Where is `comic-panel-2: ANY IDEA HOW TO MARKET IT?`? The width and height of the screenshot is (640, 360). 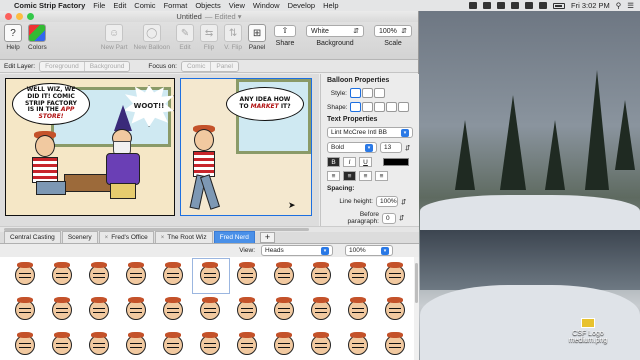
comic-panel-2: ANY IDEA HOW TO MARKET IT? is located at coordinates (246, 147).